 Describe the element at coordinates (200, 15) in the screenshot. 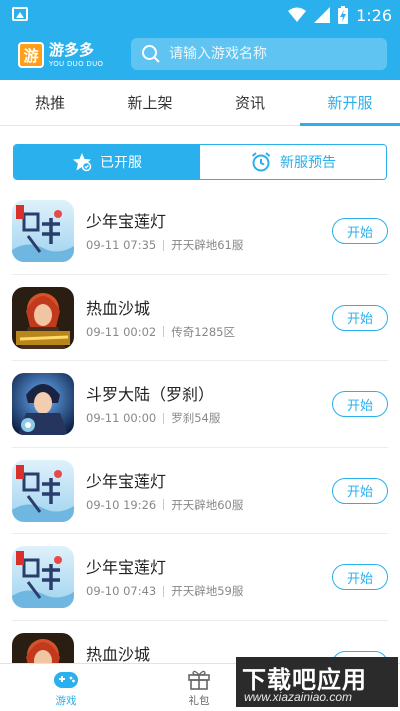

I see `status-bar: 1:26` at that location.